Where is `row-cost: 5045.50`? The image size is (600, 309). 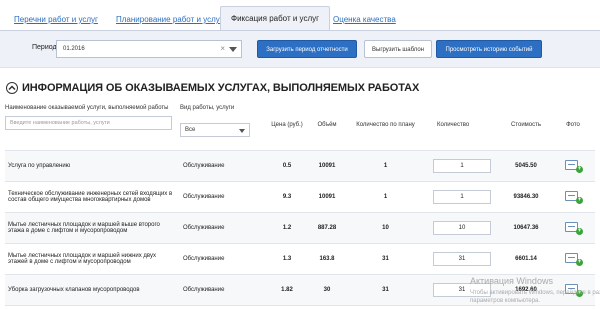
row-cost: 5045.50 is located at coordinates (526, 166).